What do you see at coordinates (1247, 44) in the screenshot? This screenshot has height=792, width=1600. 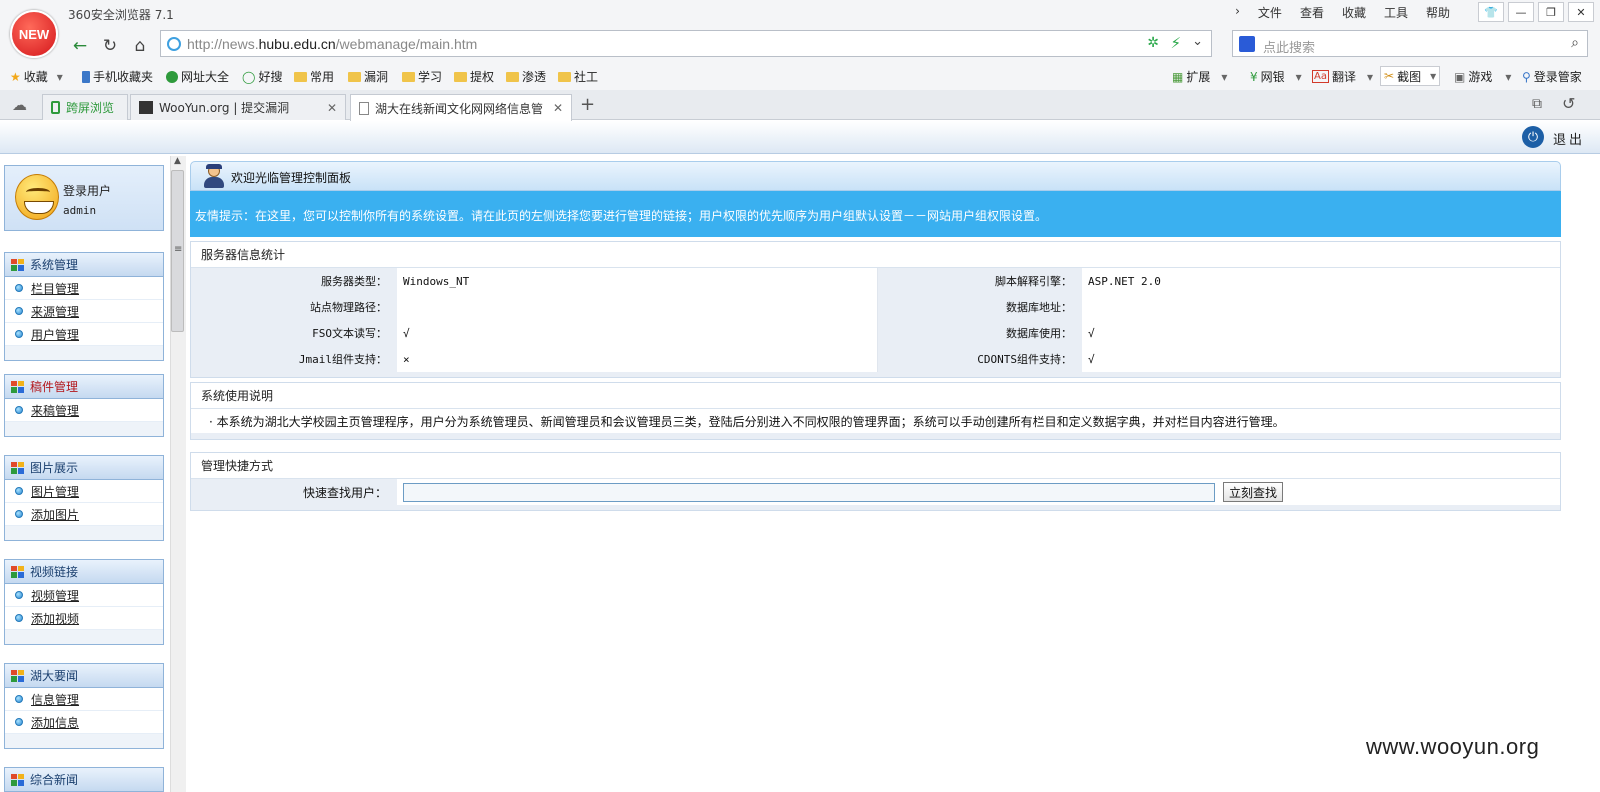 I see `baidu-icon` at bounding box center [1247, 44].